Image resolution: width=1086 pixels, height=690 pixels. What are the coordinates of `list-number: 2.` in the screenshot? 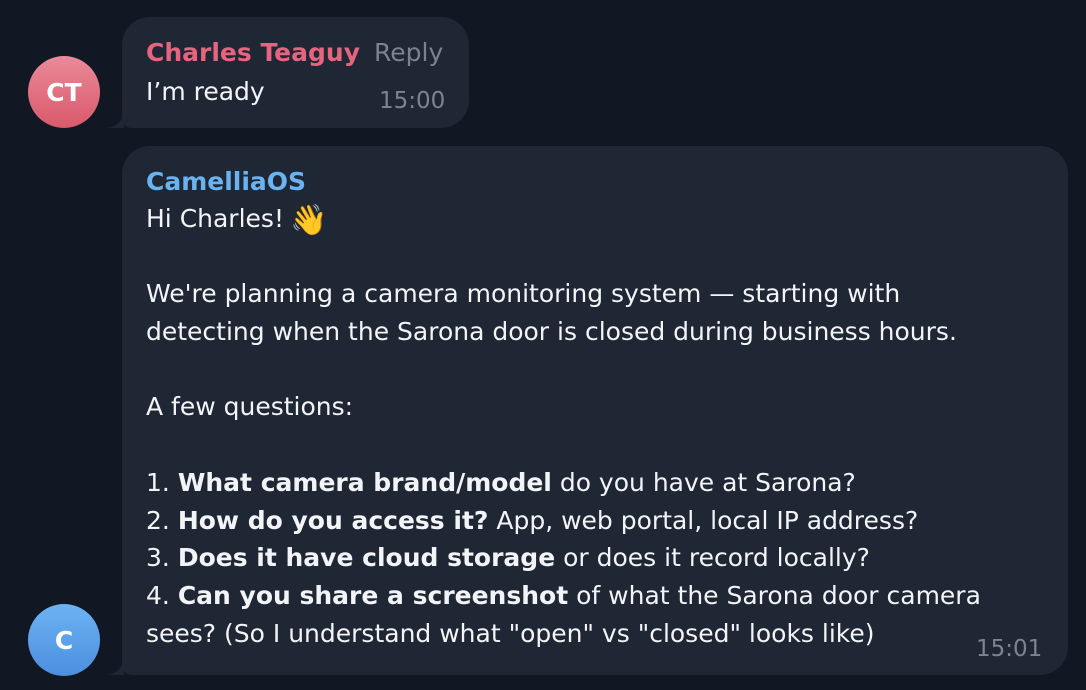 It's located at (158, 520).